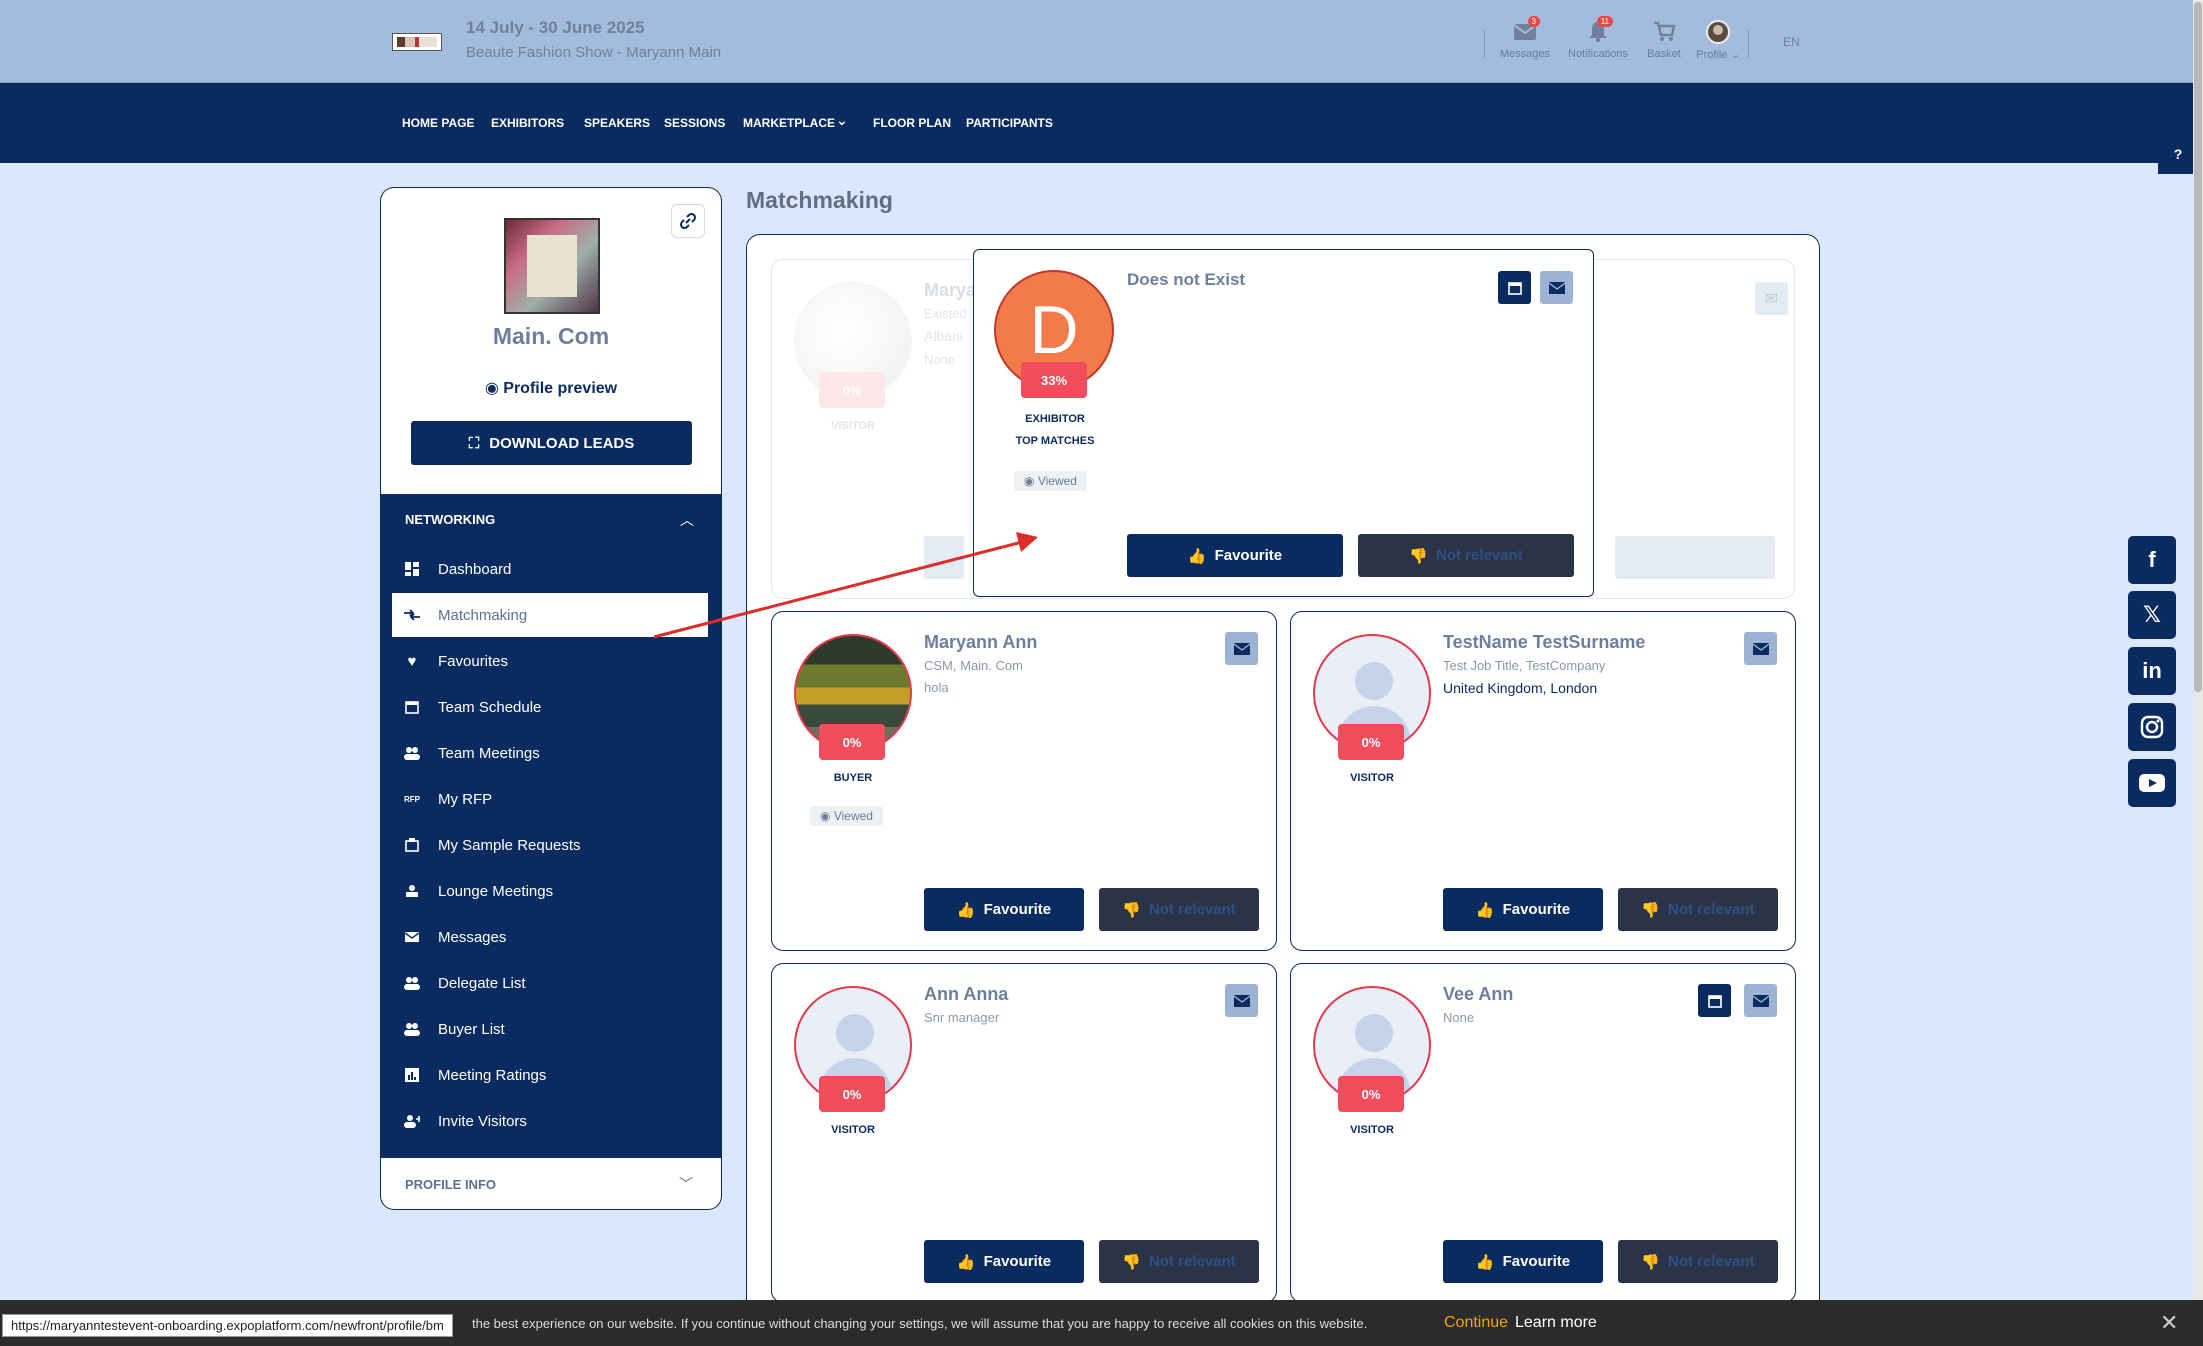 This screenshot has width=2203, height=1346. Describe the element at coordinates (789, 123) in the screenshot. I see `nav-marketplace: MARKETPLACE` at that location.